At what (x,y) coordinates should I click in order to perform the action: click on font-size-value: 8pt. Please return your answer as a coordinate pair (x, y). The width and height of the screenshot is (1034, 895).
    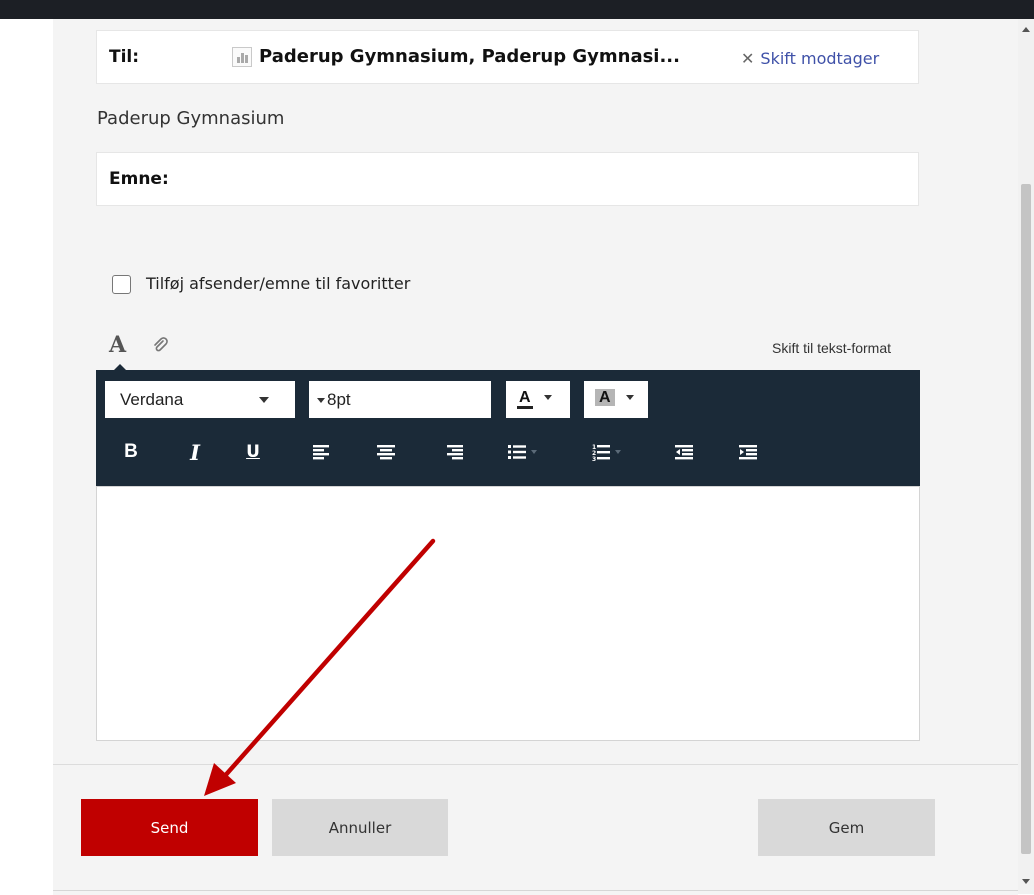
    Looking at the image, I should click on (339, 399).